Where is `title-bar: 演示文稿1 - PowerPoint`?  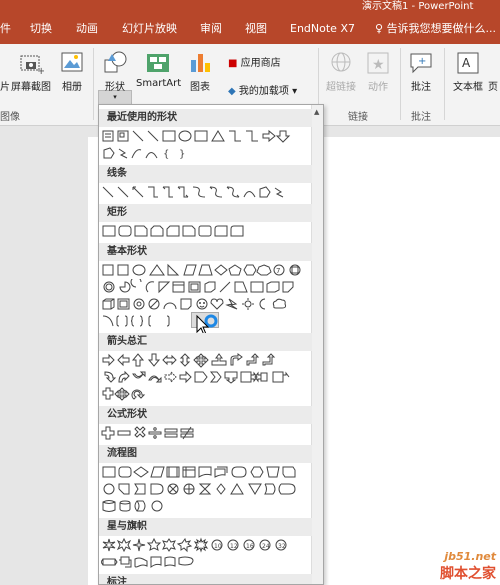
title-bar: 演示文稿1 - PowerPoint is located at coordinates (250, 7).